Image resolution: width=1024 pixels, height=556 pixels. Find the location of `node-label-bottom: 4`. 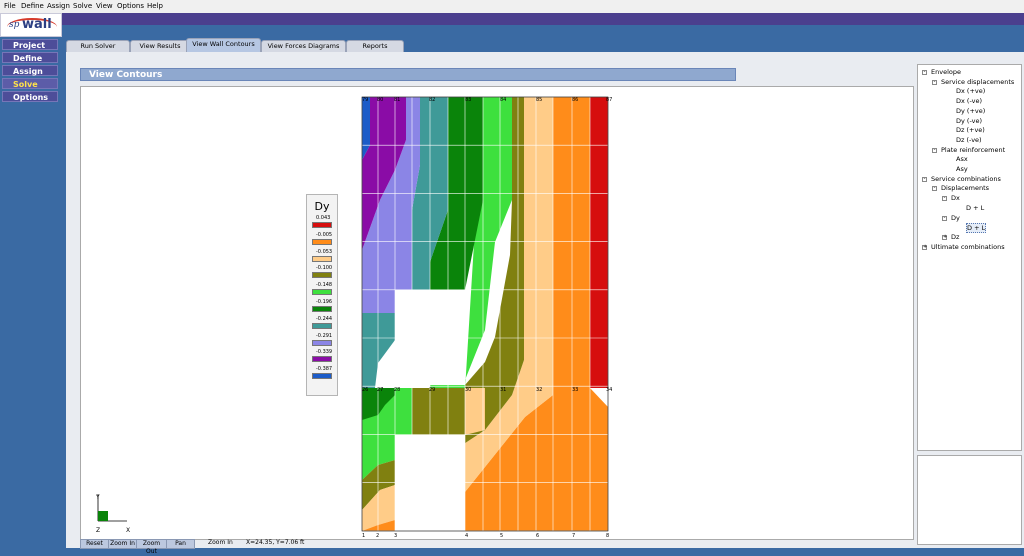

node-label-bottom: 4 is located at coordinates (466, 536).